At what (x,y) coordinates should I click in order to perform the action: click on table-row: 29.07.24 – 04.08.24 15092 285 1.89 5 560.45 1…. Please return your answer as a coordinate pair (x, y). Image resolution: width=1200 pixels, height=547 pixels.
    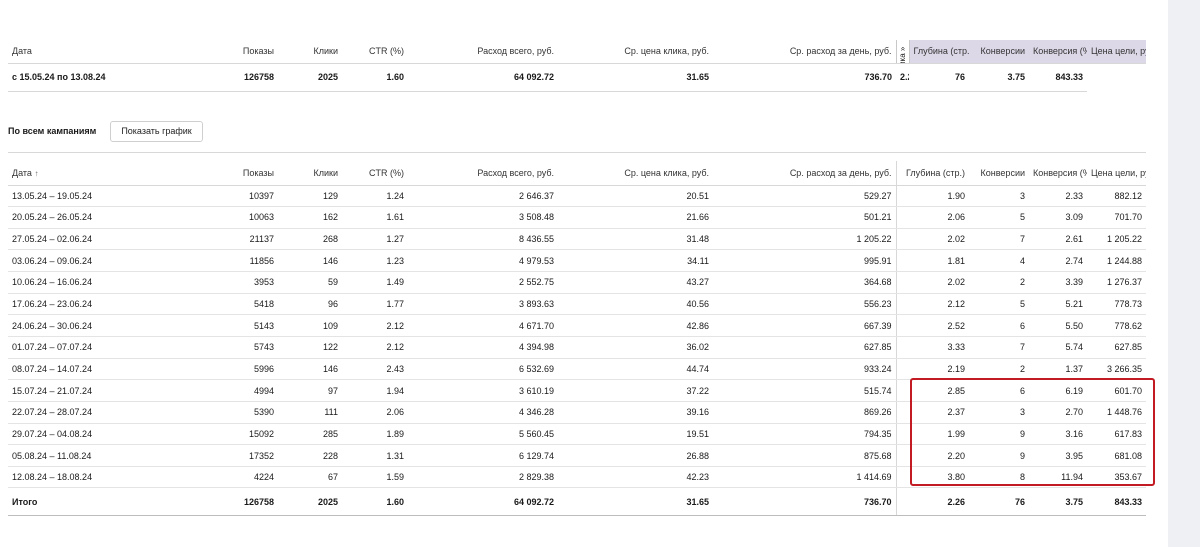
    Looking at the image, I should click on (577, 434).